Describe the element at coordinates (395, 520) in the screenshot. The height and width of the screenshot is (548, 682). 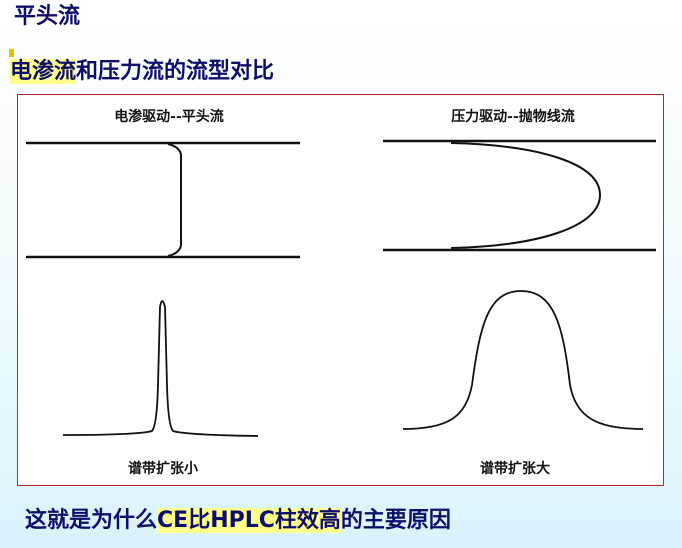
I see `conclusion-after: 的主要原因` at that location.